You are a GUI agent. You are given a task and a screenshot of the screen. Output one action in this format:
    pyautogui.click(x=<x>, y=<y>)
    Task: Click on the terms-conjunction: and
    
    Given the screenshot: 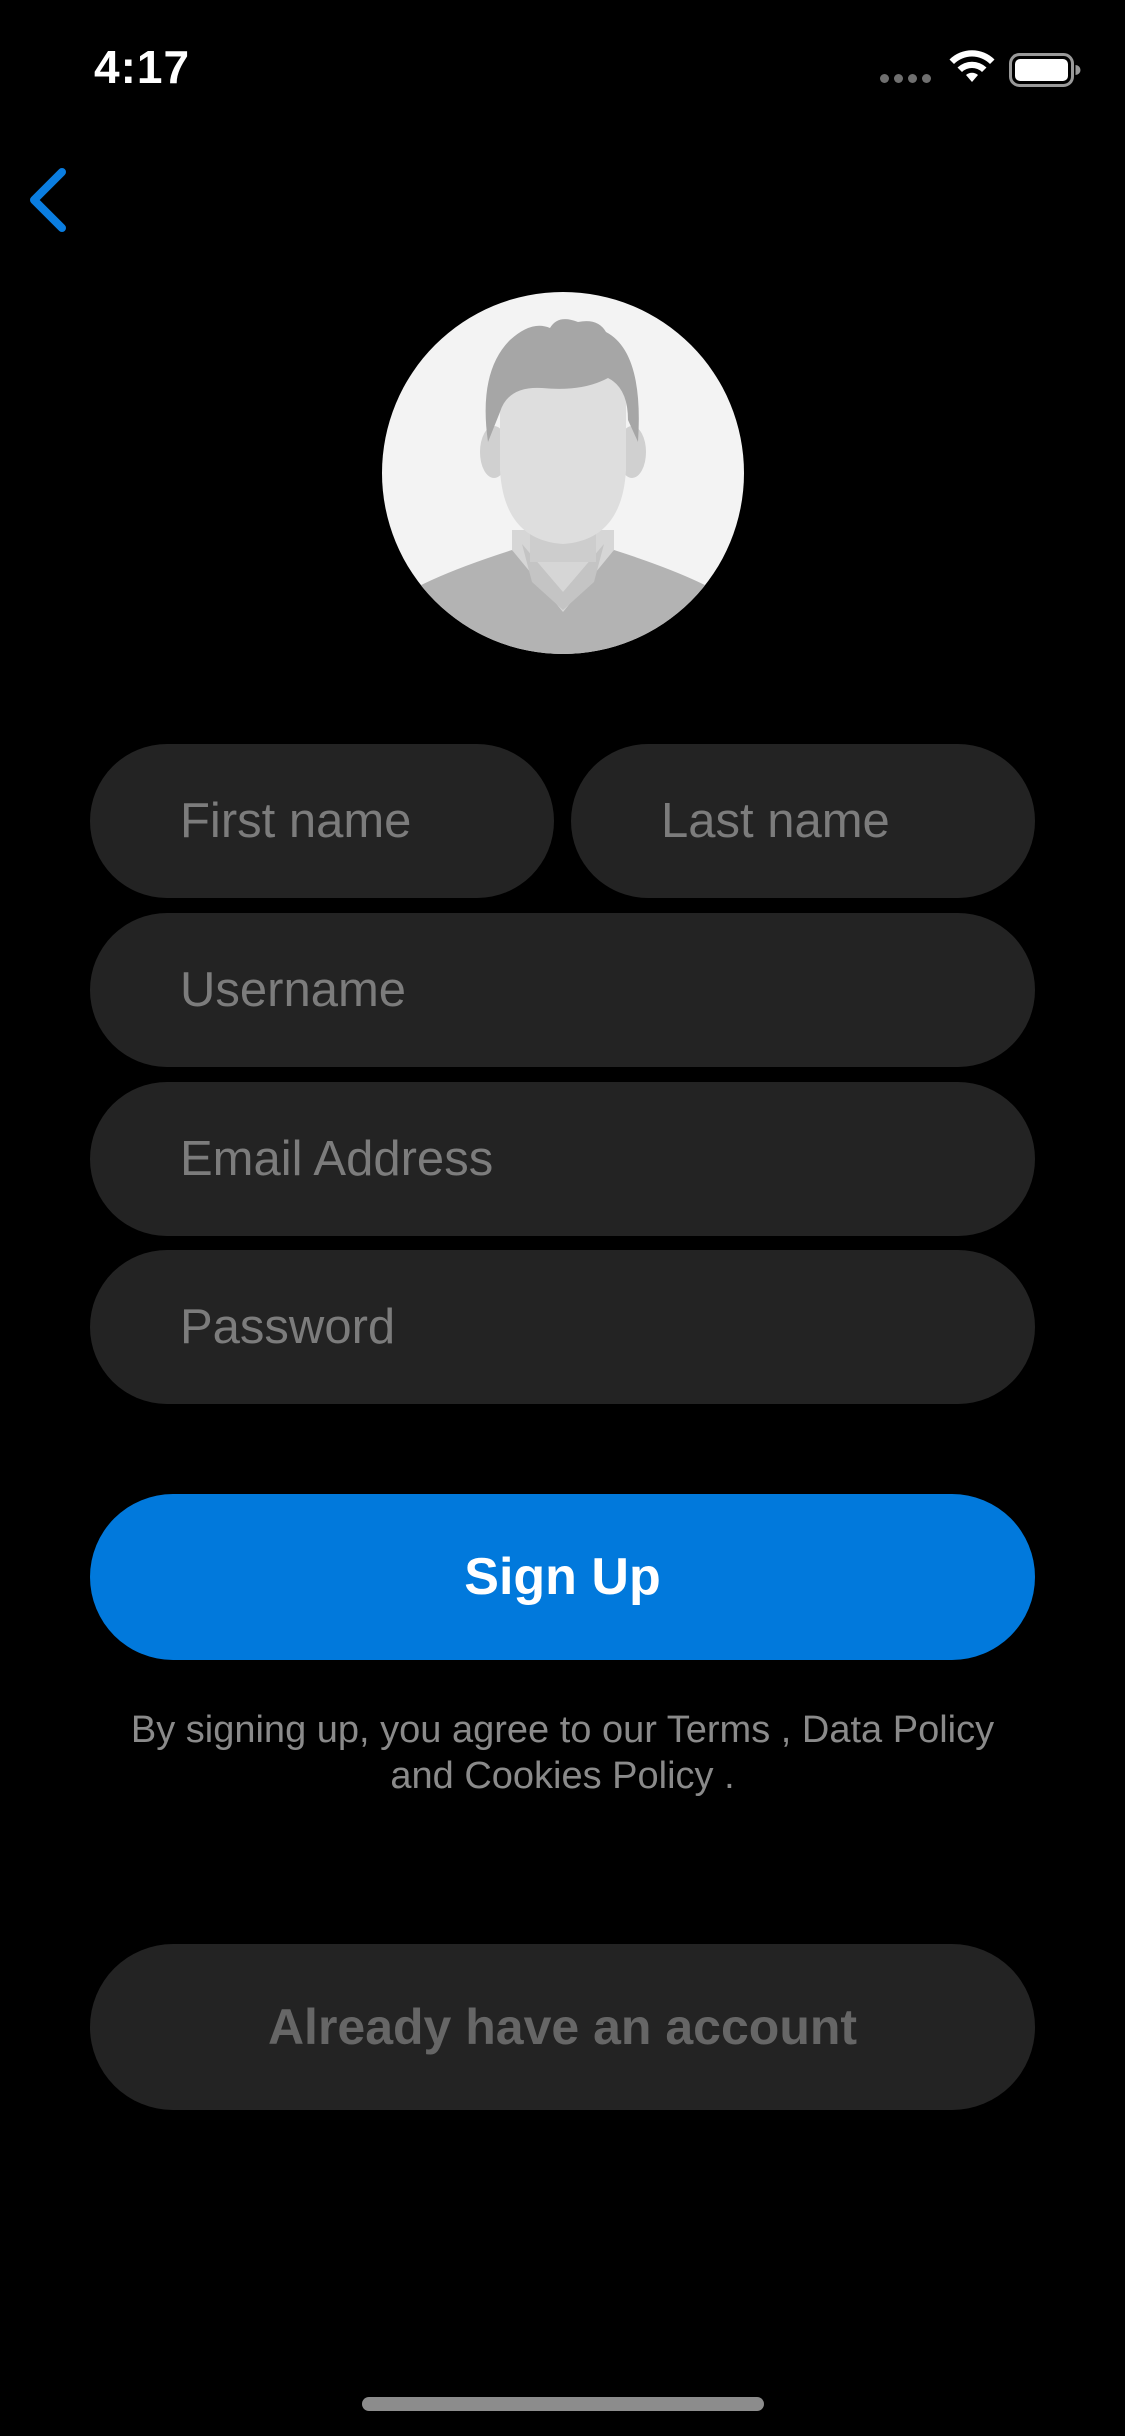 What is the action you would take?
    pyautogui.click(x=422, y=1776)
    